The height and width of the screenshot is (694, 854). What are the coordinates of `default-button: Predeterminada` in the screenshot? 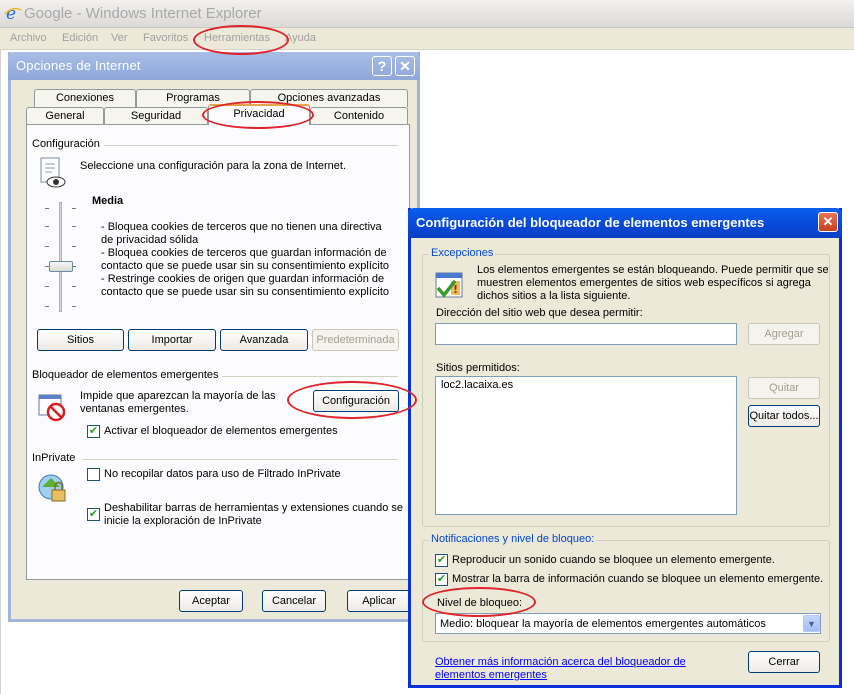 It's located at (355, 340).